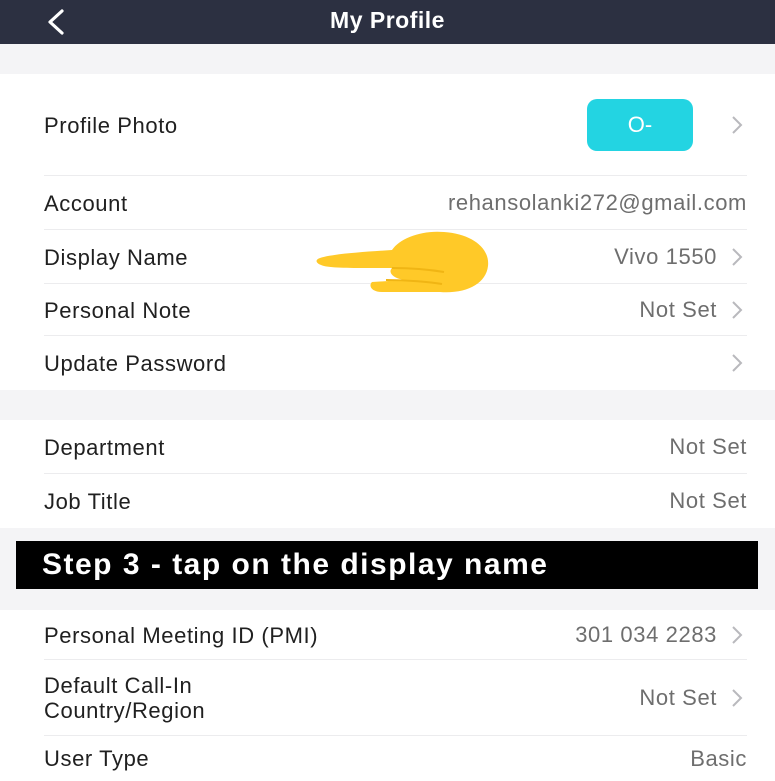  I want to click on account-label: Account, so click(86, 203).